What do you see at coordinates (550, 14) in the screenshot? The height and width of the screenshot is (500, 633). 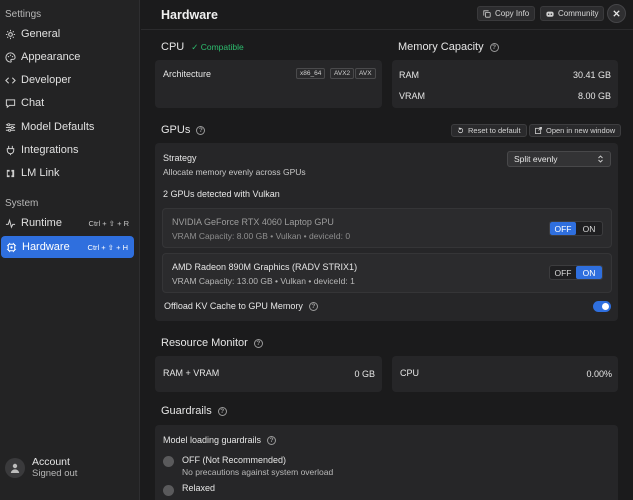 I see `discord-icon` at bounding box center [550, 14].